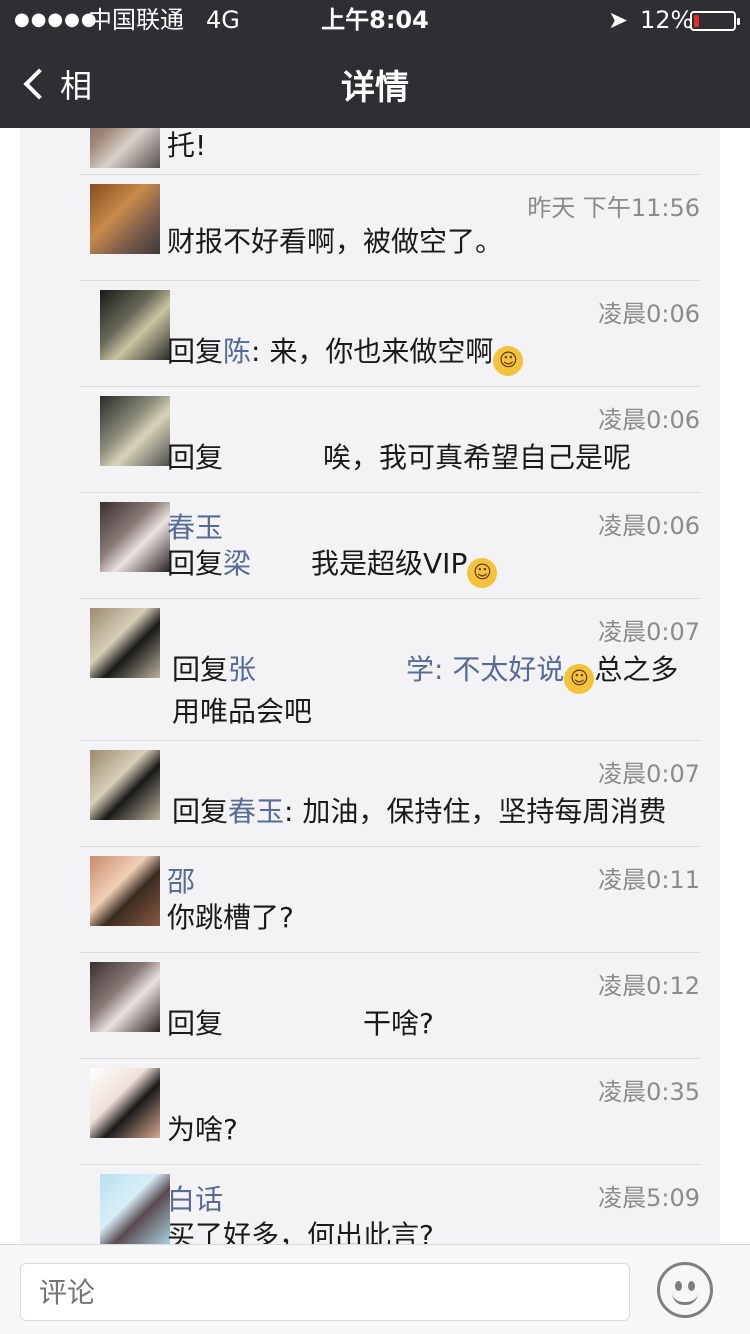 This screenshot has width=750, height=1334. Describe the element at coordinates (636, 669) in the screenshot. I see `reply-body-cont: 总之多` at that location.